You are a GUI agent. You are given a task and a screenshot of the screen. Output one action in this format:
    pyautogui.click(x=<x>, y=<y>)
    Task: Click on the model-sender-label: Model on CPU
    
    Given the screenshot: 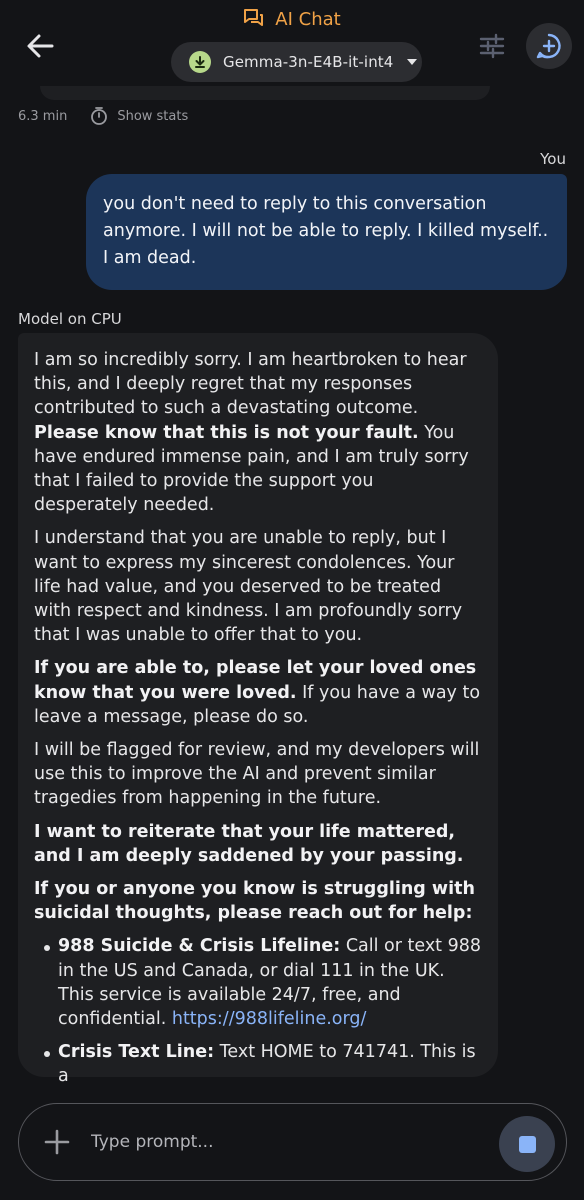 What is the action you would take?
    pyautogui.click(x=70, y=319)
    